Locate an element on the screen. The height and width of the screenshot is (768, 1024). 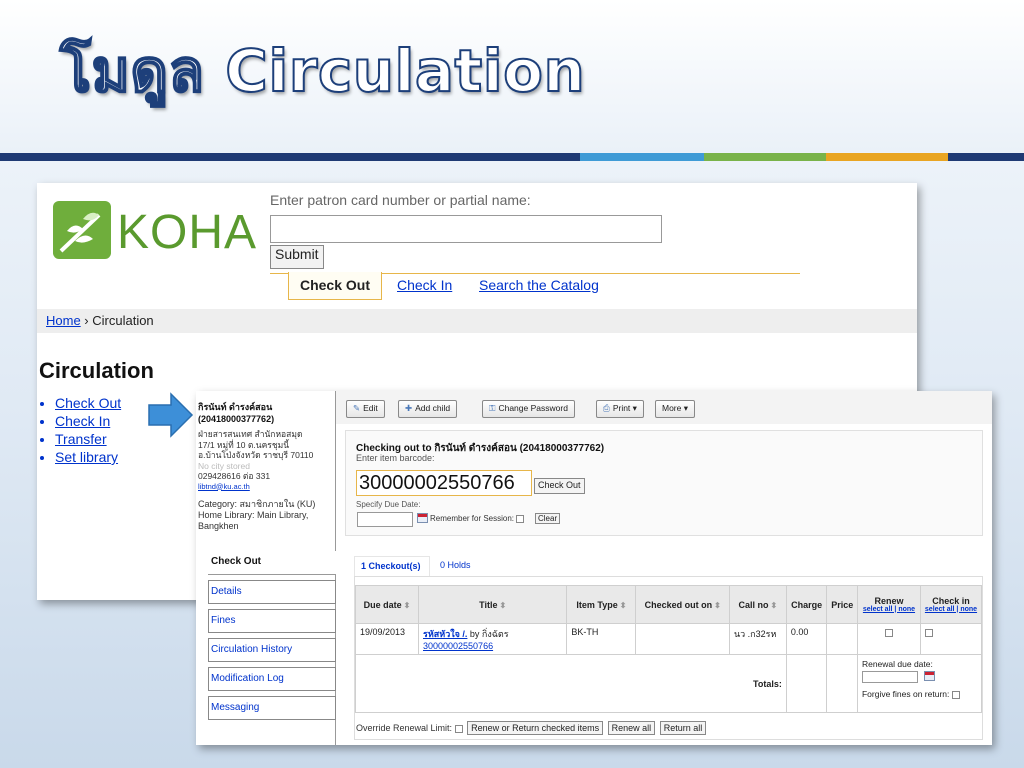
edit-button: ✎ Edit is located at coordinates (365, 409).